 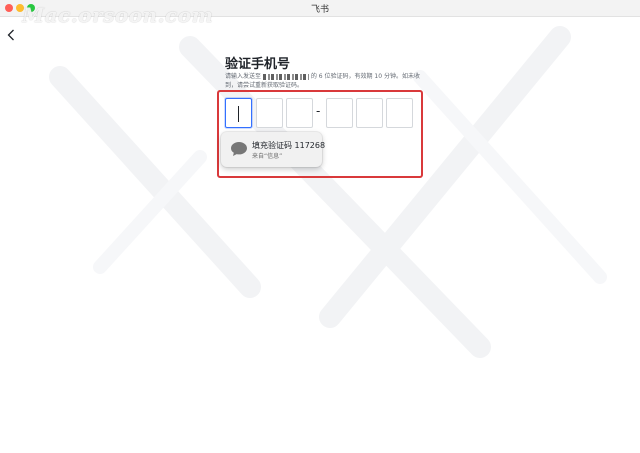 I want to click on autofill-code-suggestion: 填充验证码 117268 来自“信息”, so click(x=273, y=149).